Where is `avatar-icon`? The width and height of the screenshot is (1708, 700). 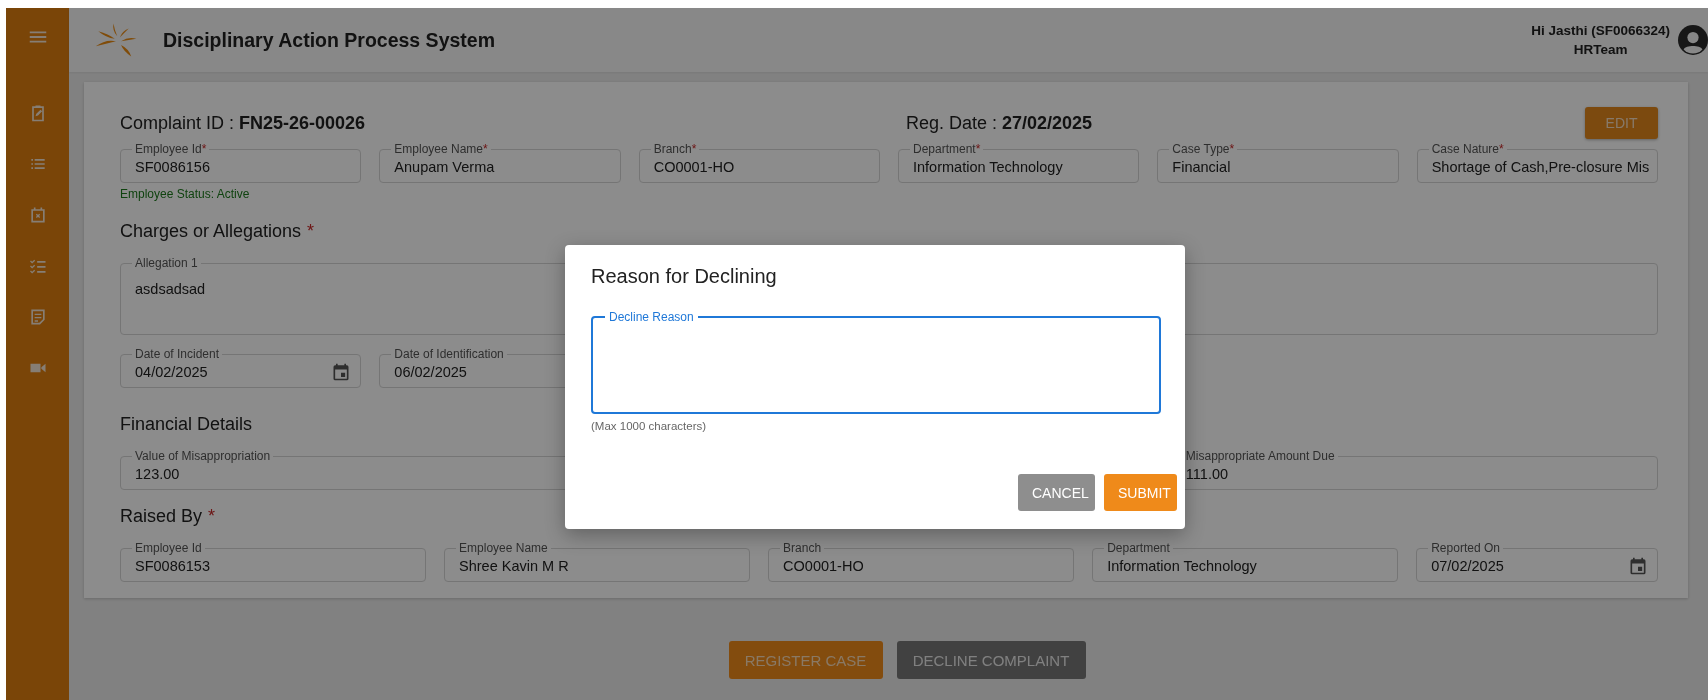
avatar-icon is located at coordinates (1693, 40).